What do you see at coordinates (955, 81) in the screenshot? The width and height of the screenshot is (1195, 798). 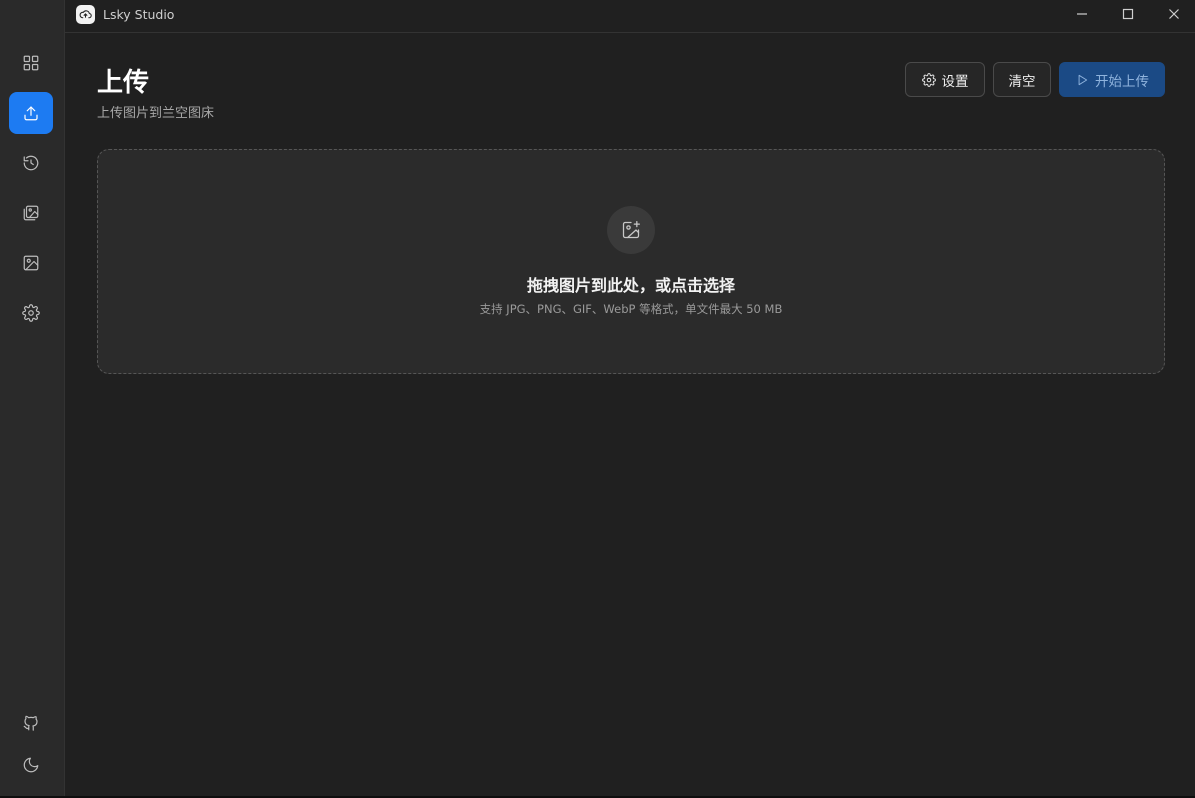 I see `settings-button-label: 设置` at bounding box center [955, 81].